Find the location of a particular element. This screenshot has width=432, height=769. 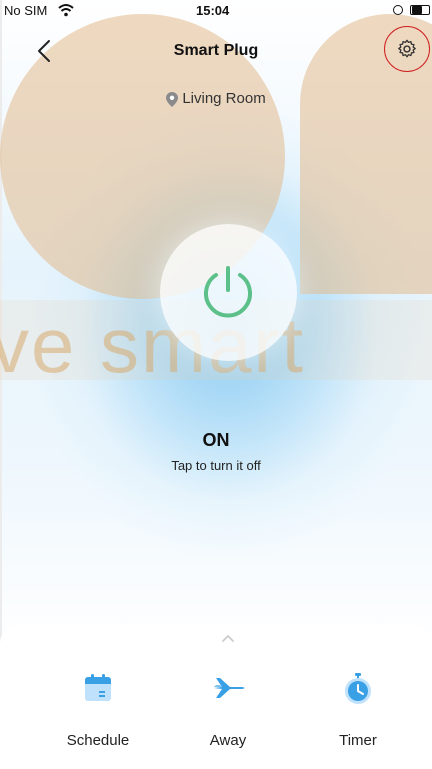

settings-button is located at coordinates (407, 49).